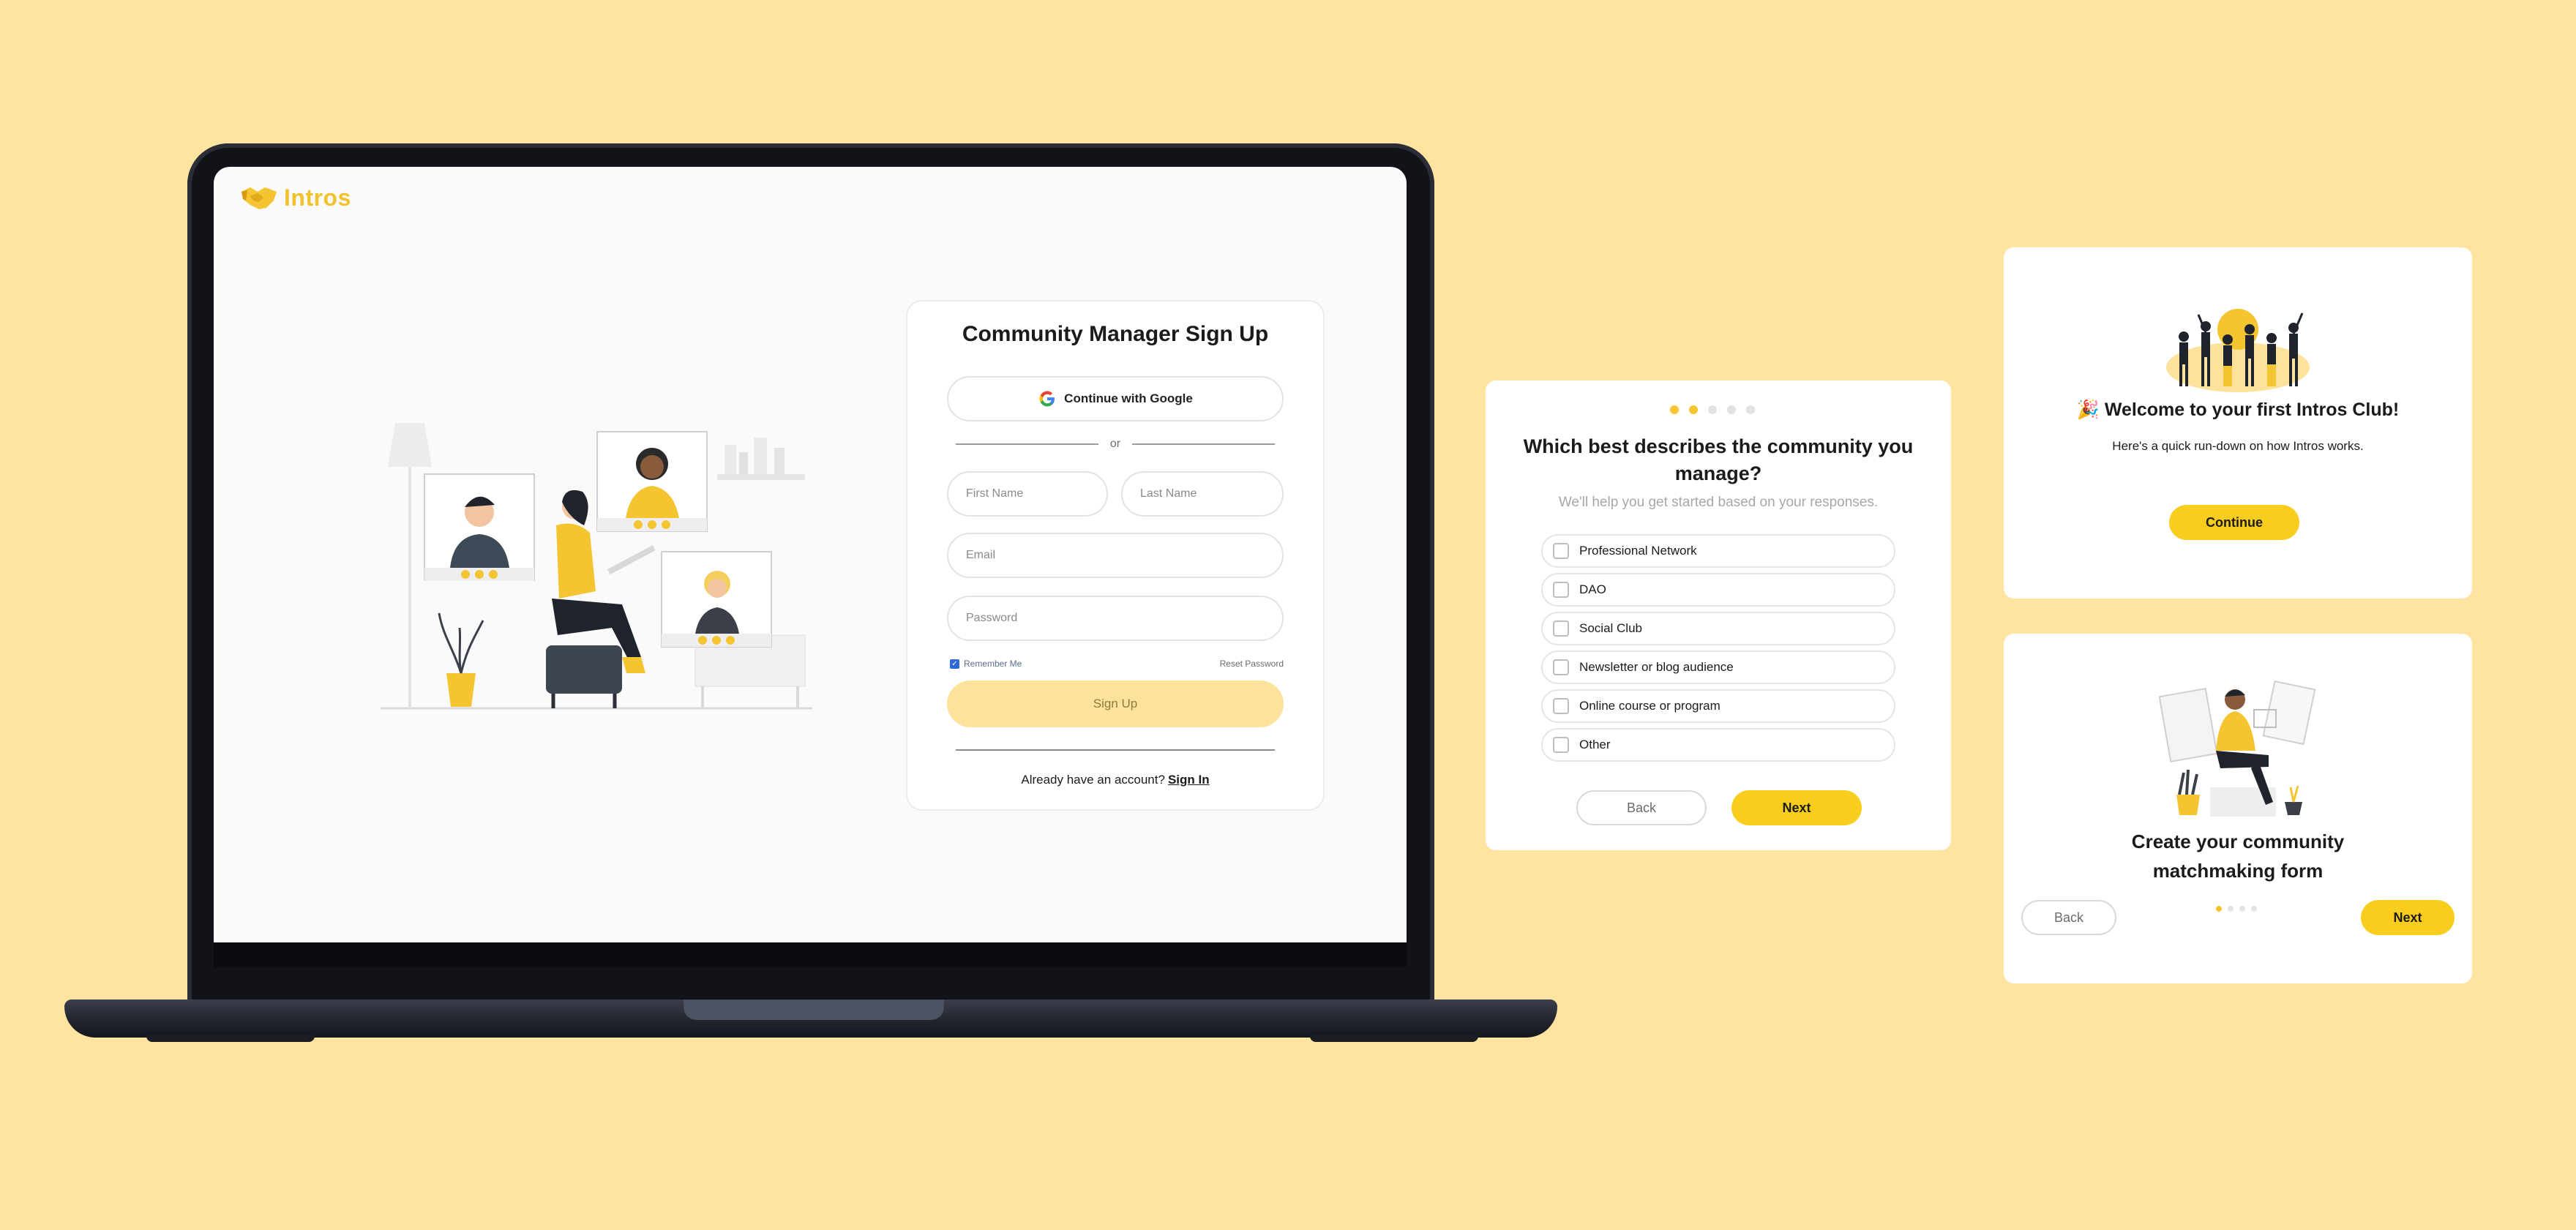 The width and height of the screenshot is (2576, 1230). Describe the element at coordinates (1047, 399) in the screenshot. I see `google-icon` at that location.